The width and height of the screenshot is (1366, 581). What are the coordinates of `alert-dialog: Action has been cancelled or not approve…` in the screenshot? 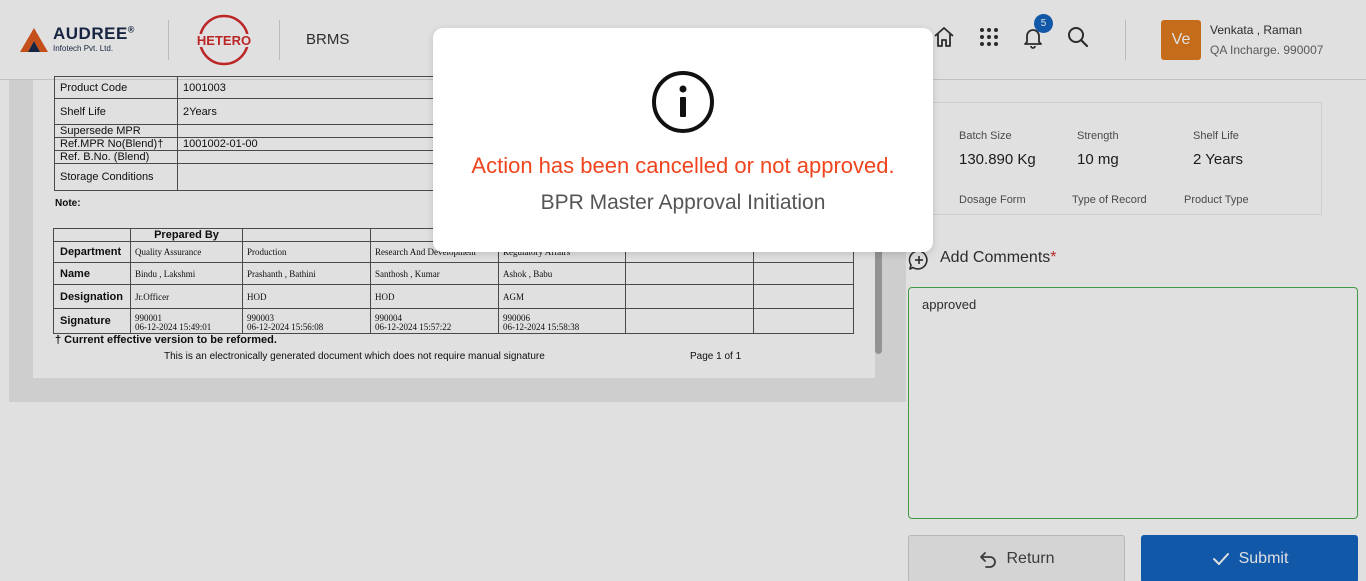 It's located at (683, 140).